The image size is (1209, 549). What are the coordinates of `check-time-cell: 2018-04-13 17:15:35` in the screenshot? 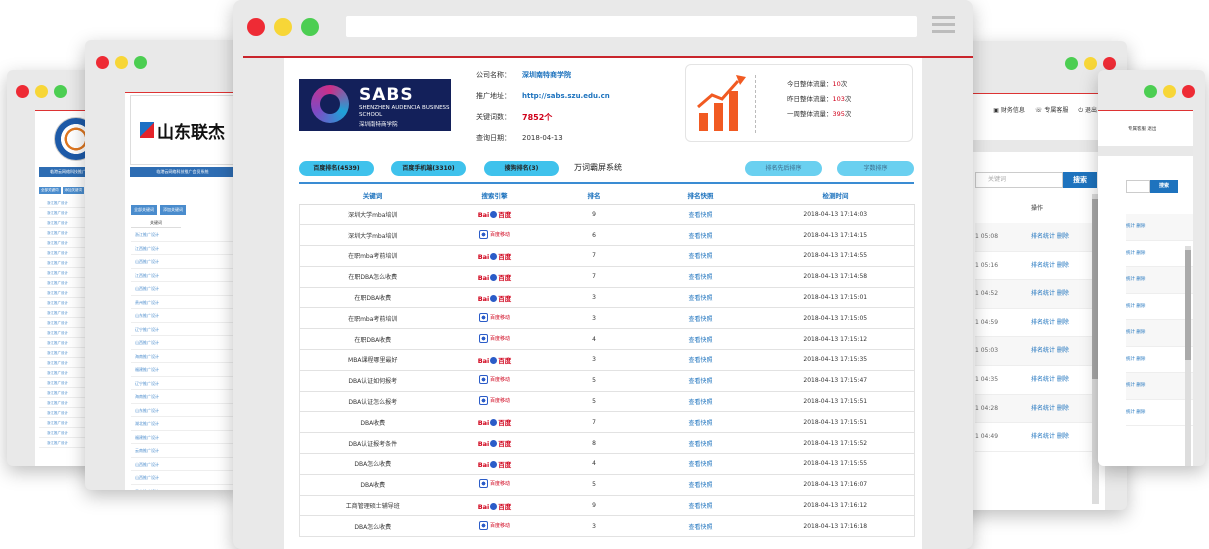 It's located at (835, 360).